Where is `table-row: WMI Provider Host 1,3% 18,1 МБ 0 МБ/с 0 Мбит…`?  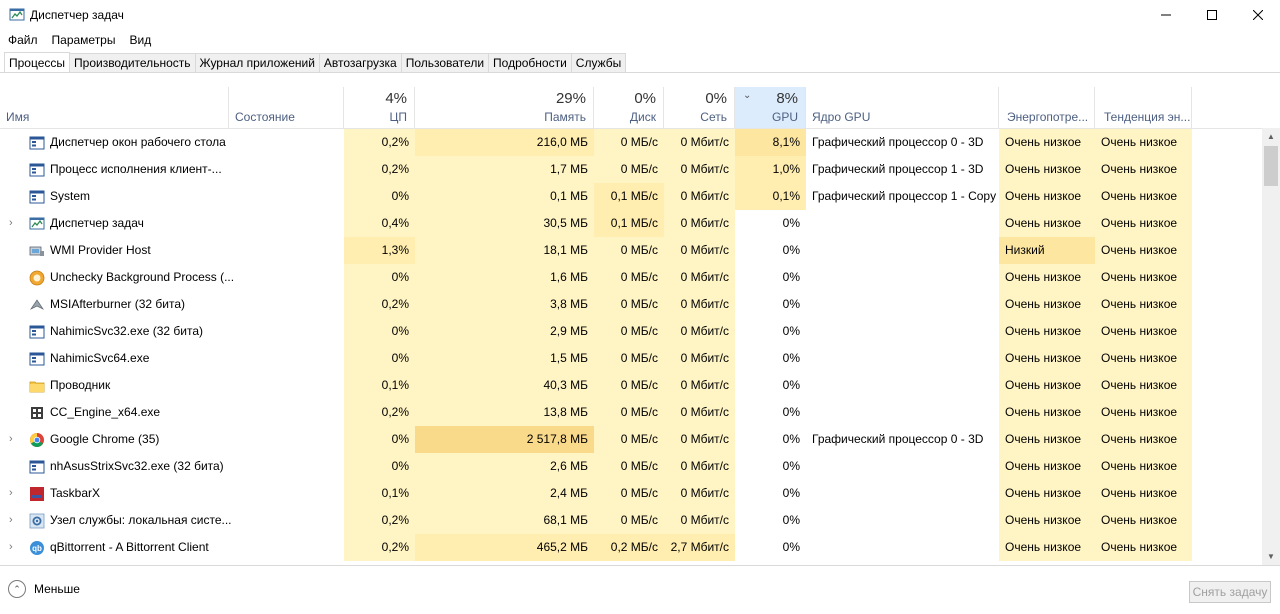
table-row: WMI Provider Host 1,3% 18,1 МБ 0 МБ/с 0 Мбит… is located at coordinates (631, 250).